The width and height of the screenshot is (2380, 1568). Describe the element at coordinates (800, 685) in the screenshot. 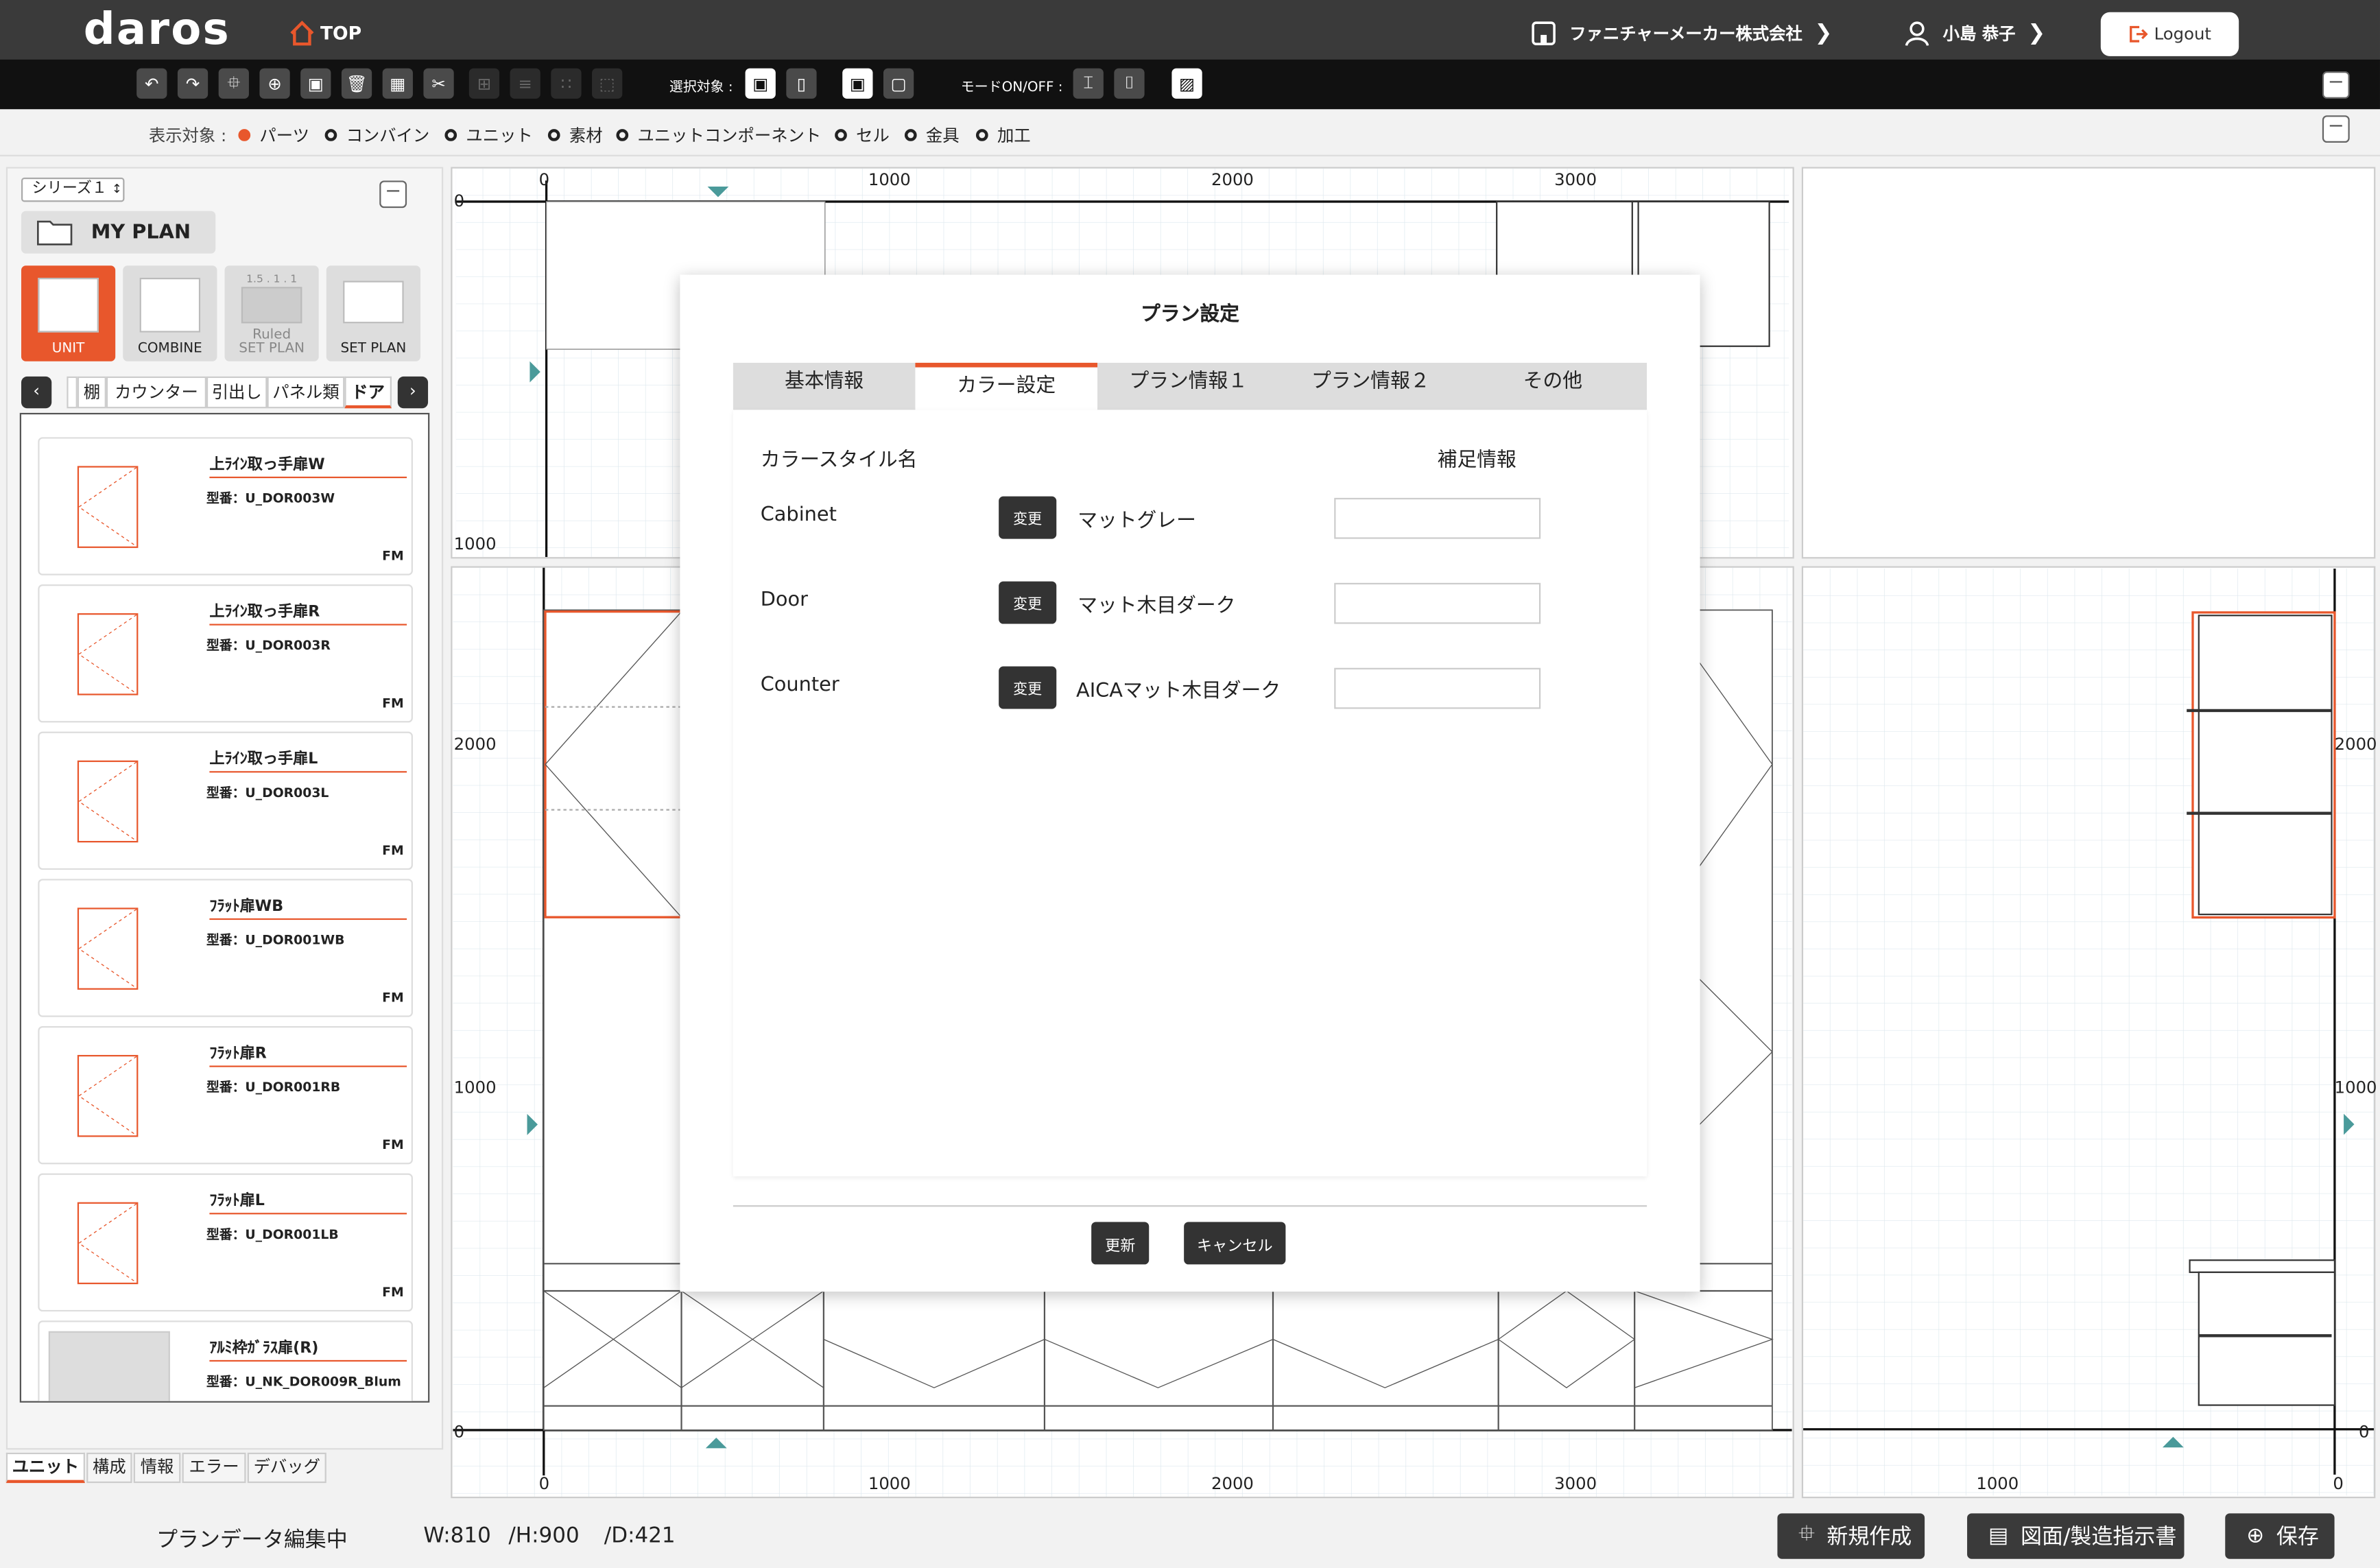

I see `row-label-counter: Counter` at that location.